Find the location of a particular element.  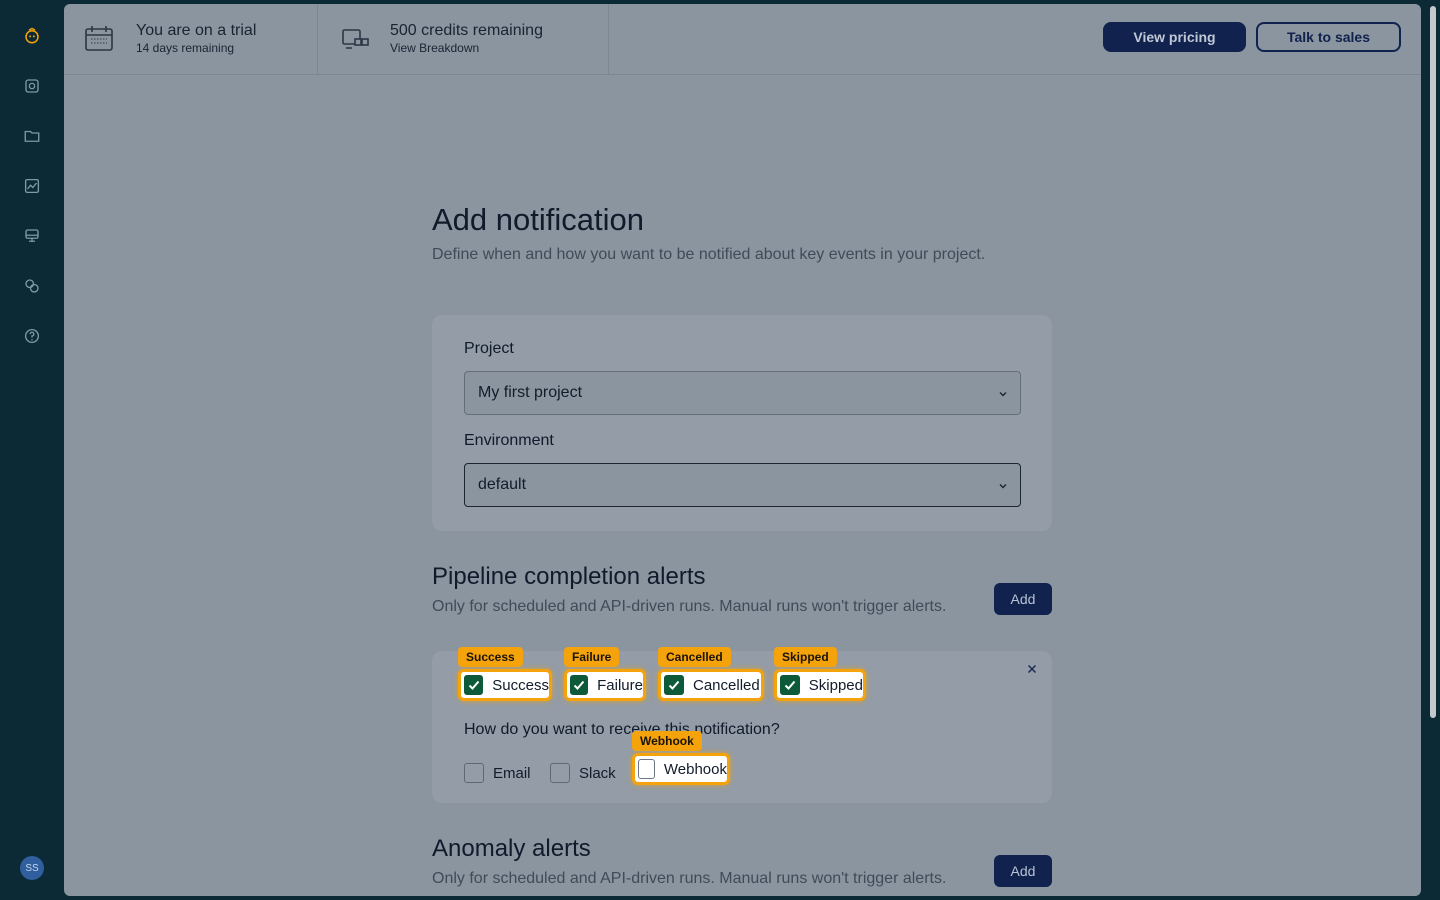

server-icon is located at coordinates (32, 236).